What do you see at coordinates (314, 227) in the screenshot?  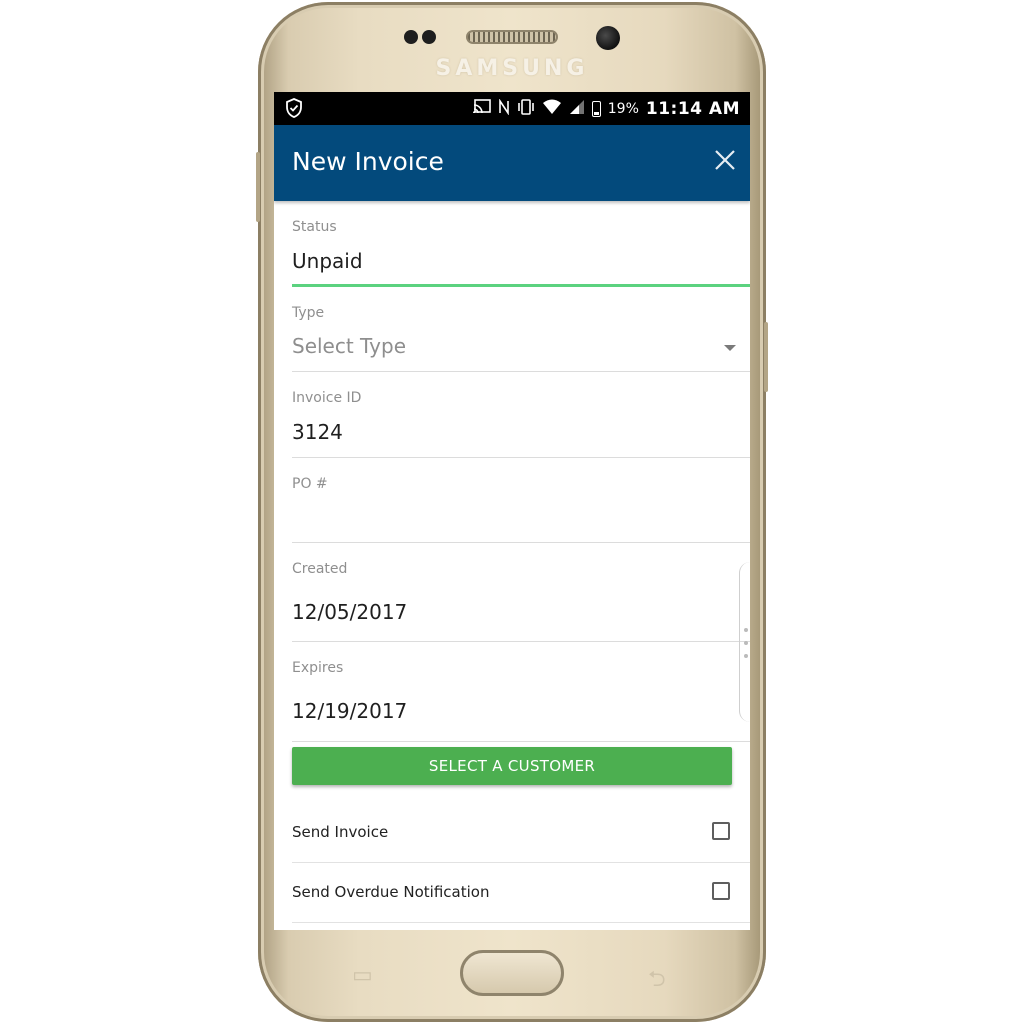 I see `status-label: Status` at bounding box center [314, 227].